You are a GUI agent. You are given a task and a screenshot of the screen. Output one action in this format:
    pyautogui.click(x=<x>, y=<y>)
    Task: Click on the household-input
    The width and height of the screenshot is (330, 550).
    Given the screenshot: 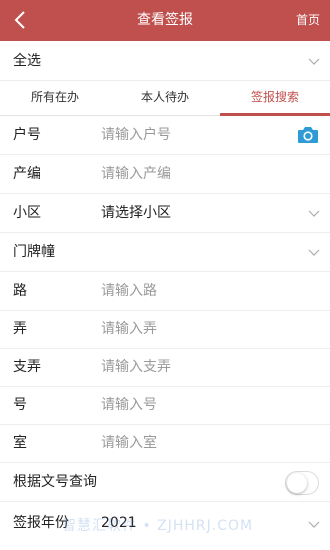 What is the action you would take?
    pyautogui.click(x=191, y=135)
    